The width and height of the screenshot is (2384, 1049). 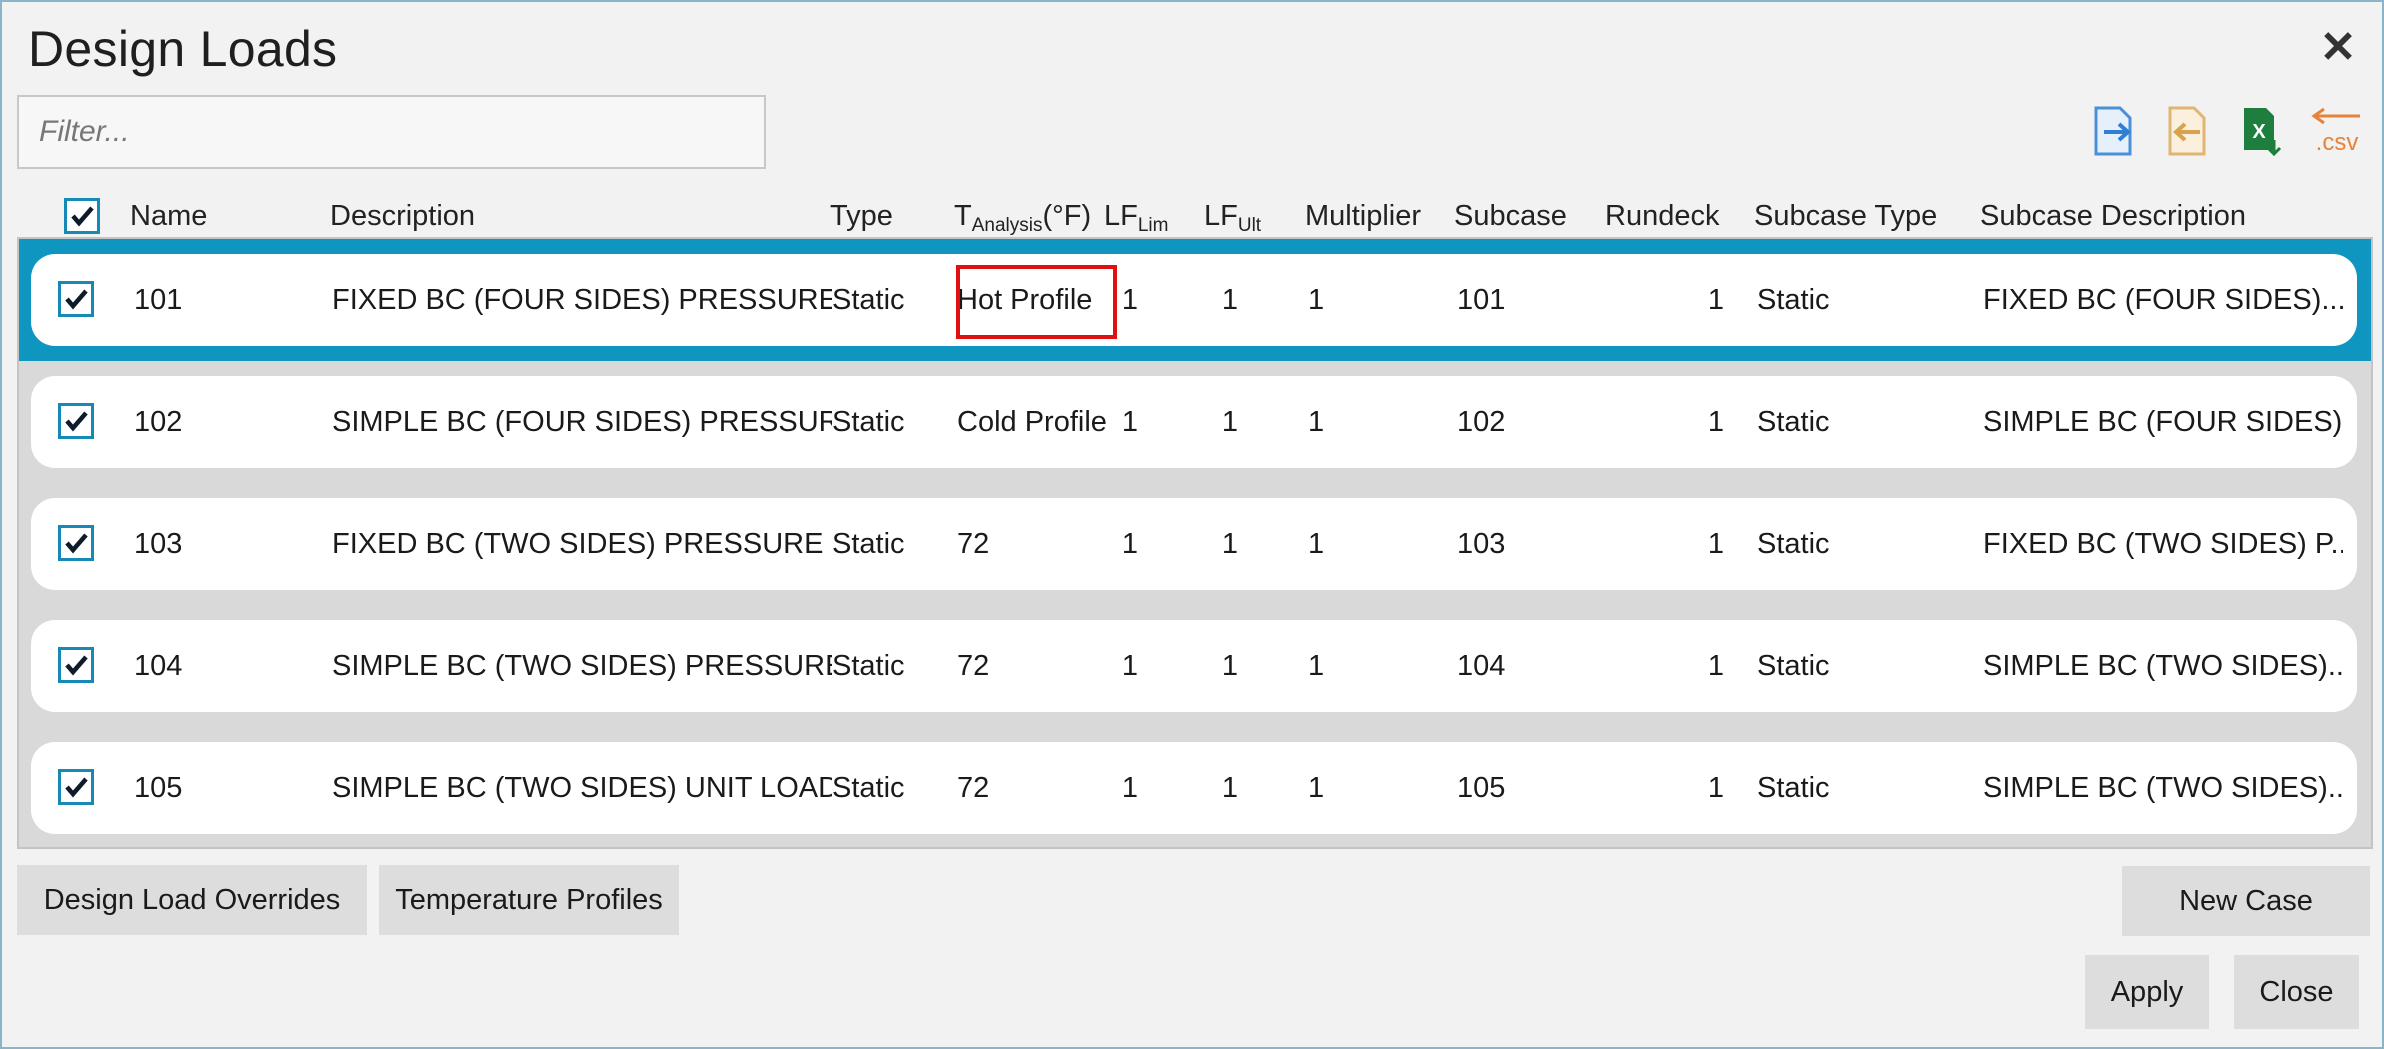 I want to click on highlight-box, so click(x=1036, y=302).